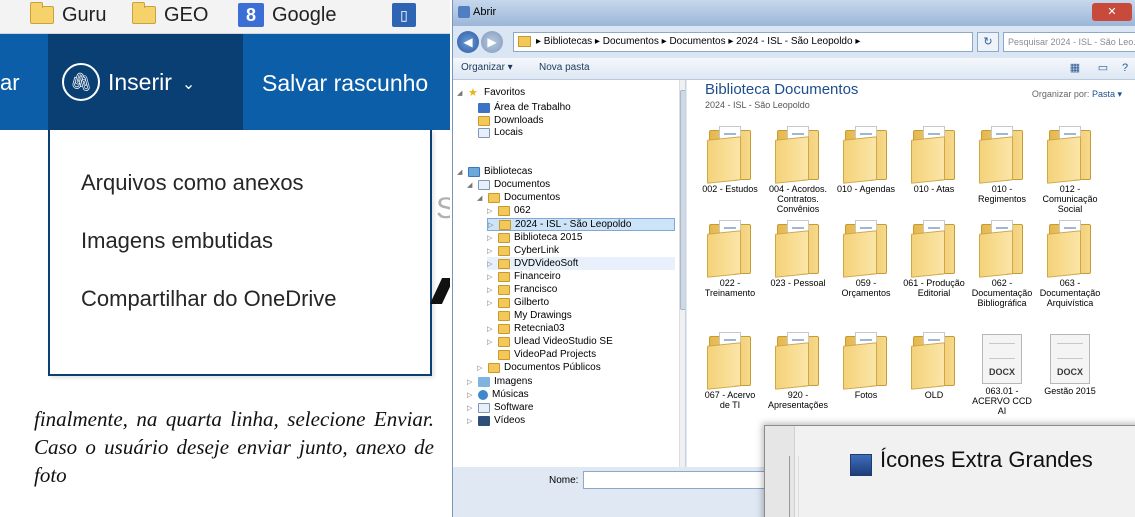 Image resolution: width=1135 pixels, height=517 pixels. Describe the element at coordinates (1002, 263) in the screenshot. I see `folder-item: 062 - Documentação Bibliográfica` at that location.